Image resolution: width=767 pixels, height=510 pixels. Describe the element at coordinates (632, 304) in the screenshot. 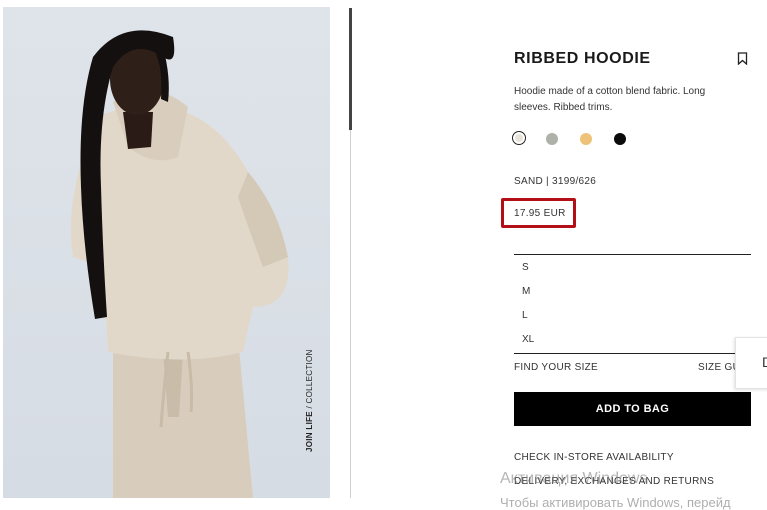

I see `size-list: S M L XL` at that location.